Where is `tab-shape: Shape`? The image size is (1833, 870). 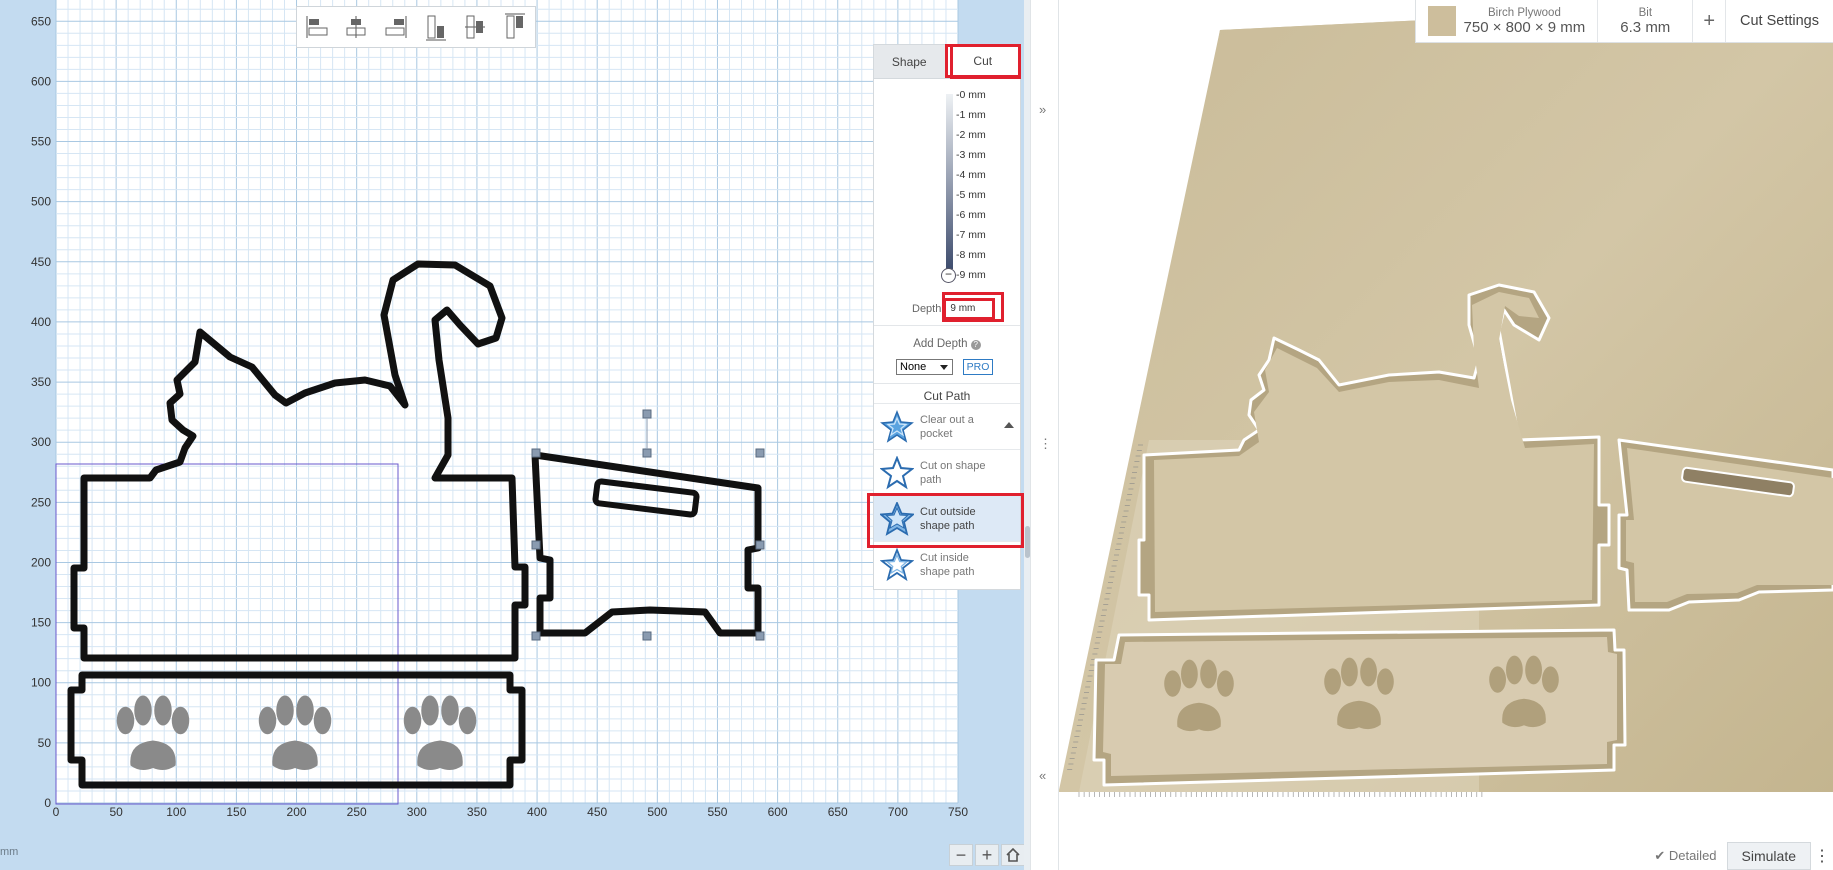
tab-shape: Shape is located at coordinates (909, 61).